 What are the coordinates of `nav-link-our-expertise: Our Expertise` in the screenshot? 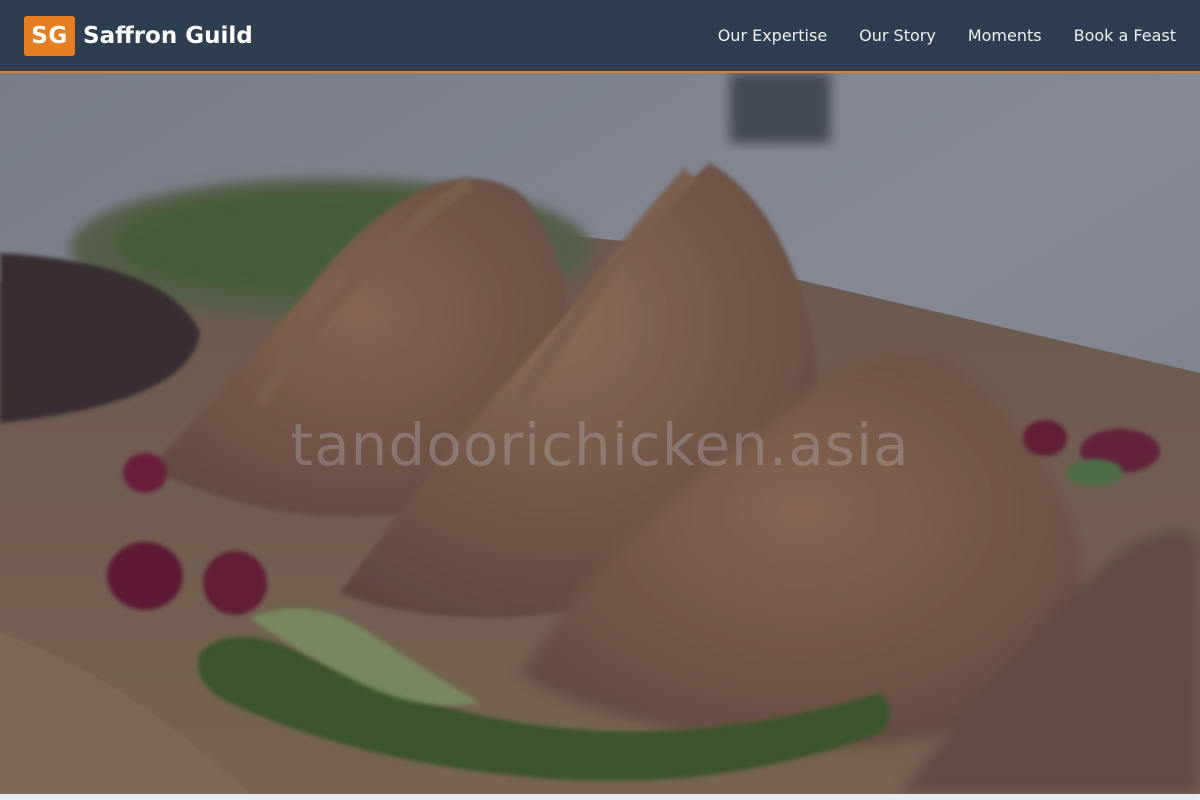 It's located at (772, 35).